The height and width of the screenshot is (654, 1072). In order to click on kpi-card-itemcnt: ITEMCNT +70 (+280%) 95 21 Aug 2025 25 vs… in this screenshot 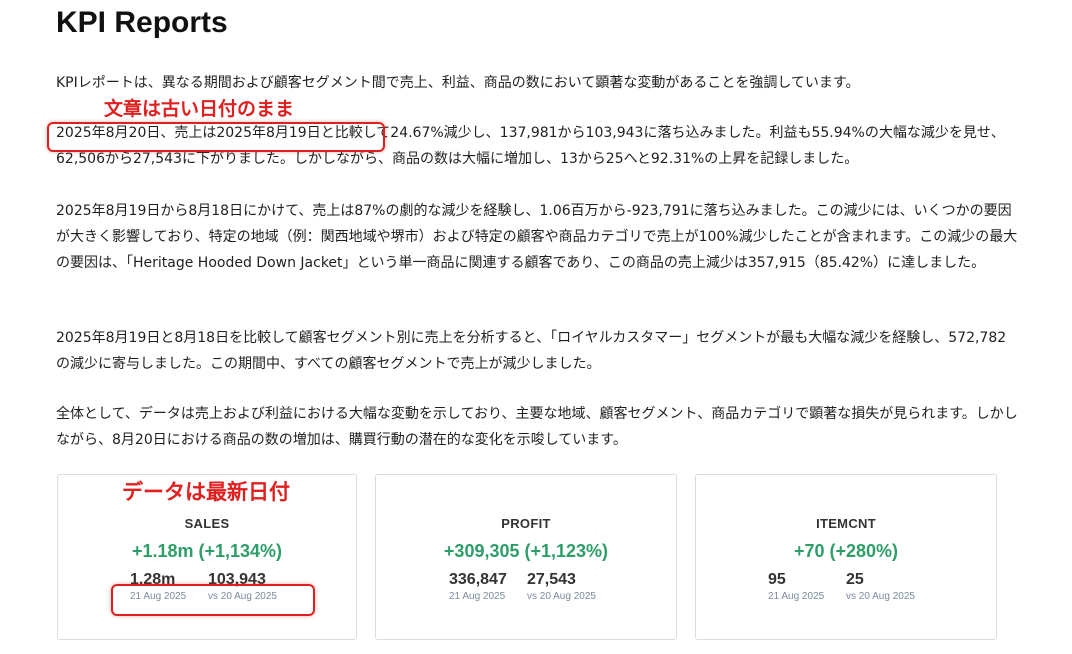, I will do `click(846, 557)`.